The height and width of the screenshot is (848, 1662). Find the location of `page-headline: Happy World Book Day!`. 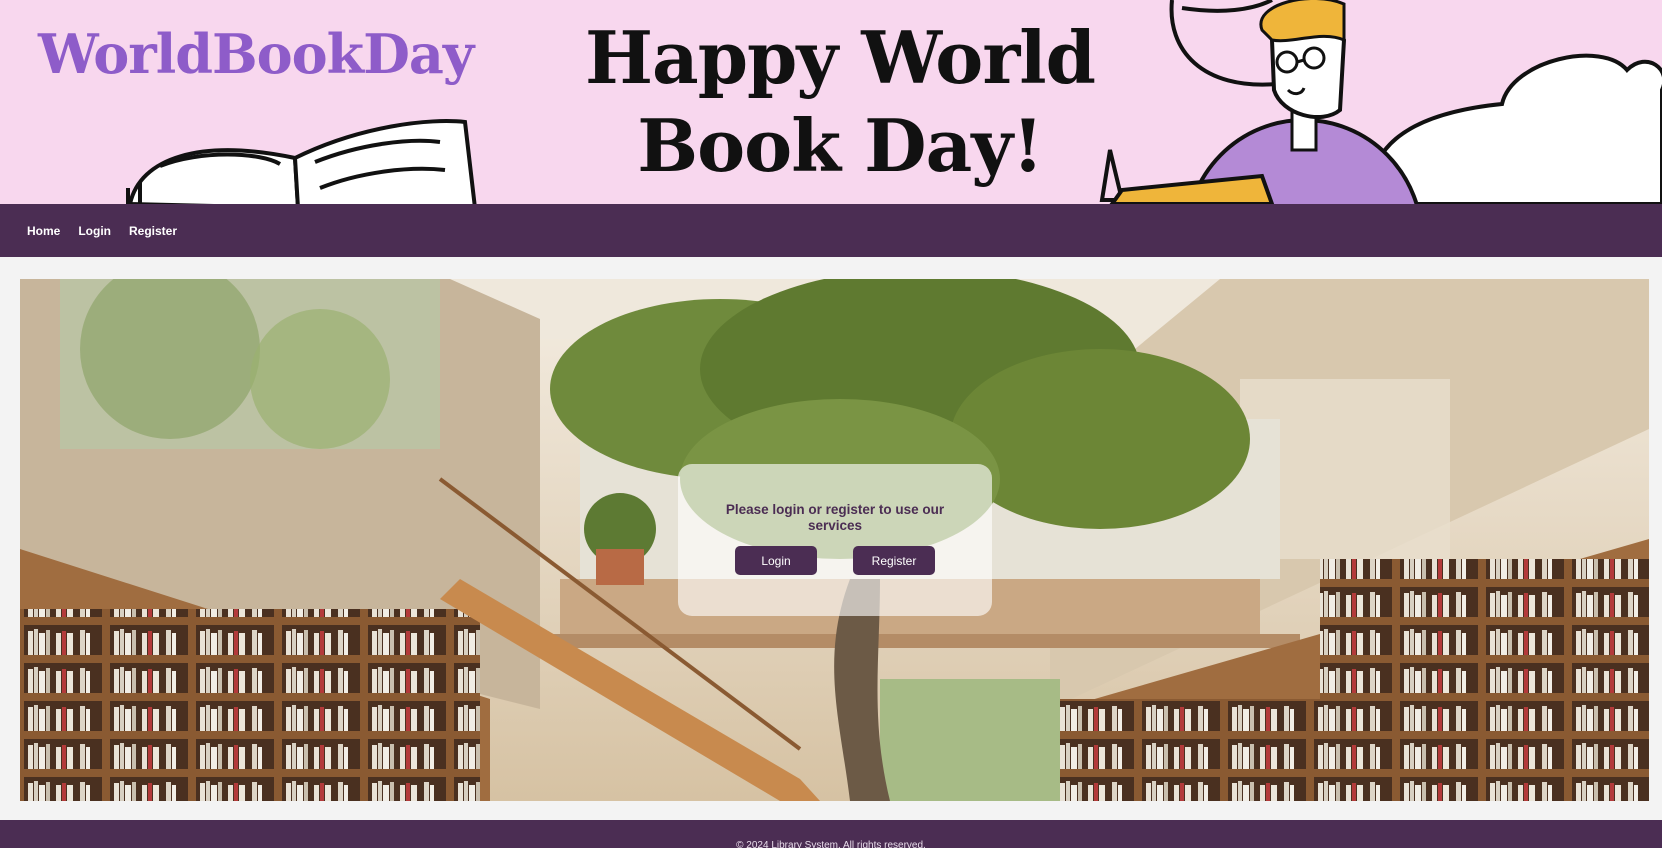

page-headline: Happy World Book Day! is located at coordinates (840, 102).